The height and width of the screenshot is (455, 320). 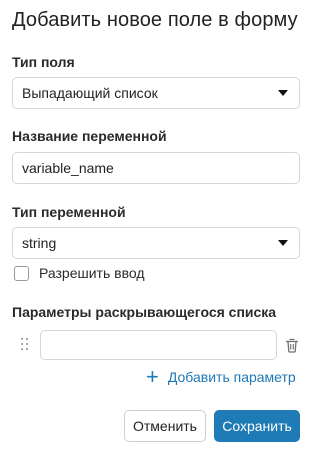 I want to click on allow-input-label: Разрешить ввод, so click(x=92, y=273).